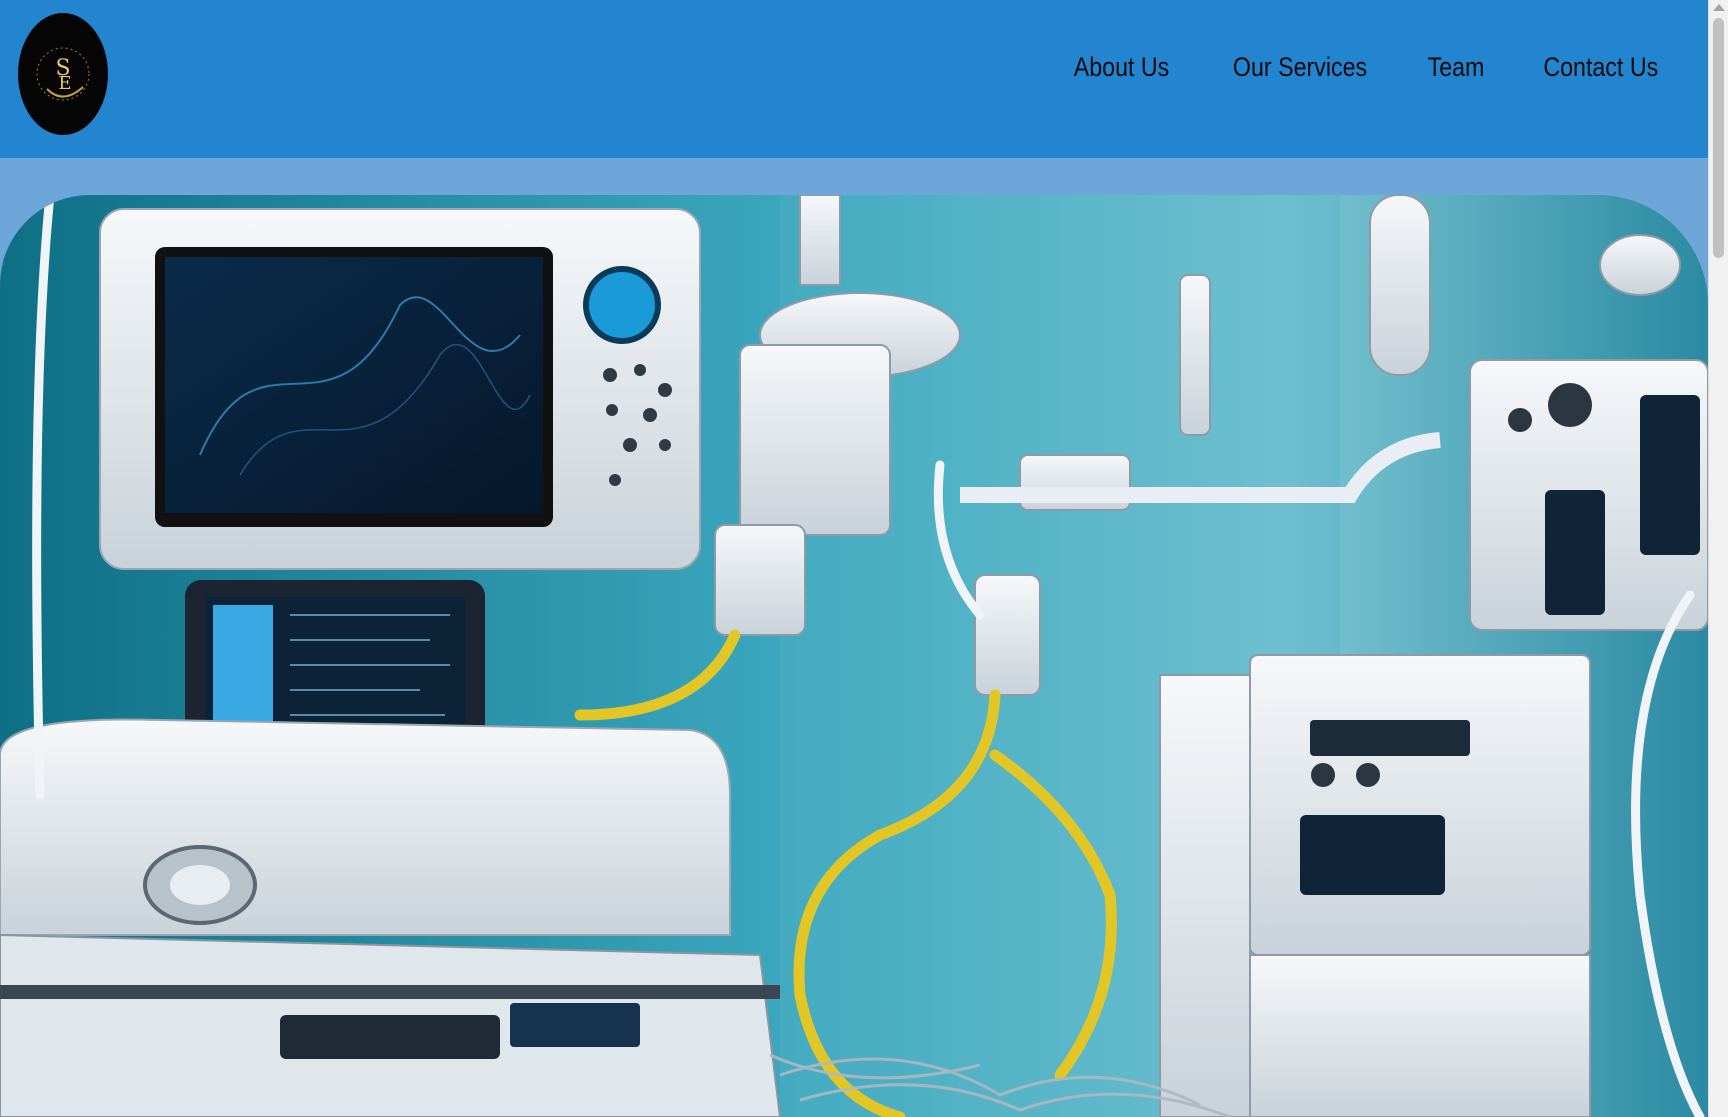  Describe the element at coordinates (1300, 67) in the screenshot. I see `nav-our-services: Our Services` at that location.